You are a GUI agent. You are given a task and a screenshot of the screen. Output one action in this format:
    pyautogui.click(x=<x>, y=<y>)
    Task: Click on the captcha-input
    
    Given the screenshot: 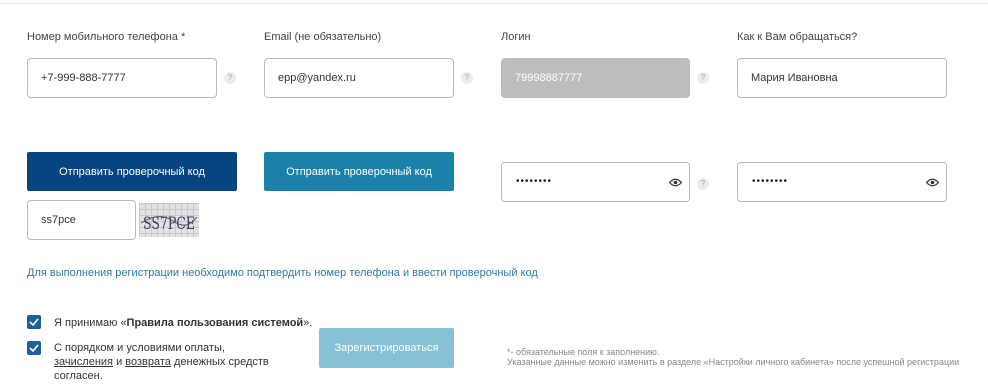 What is the action you would take?
    pyautogui.click(x=81, y=220)
    